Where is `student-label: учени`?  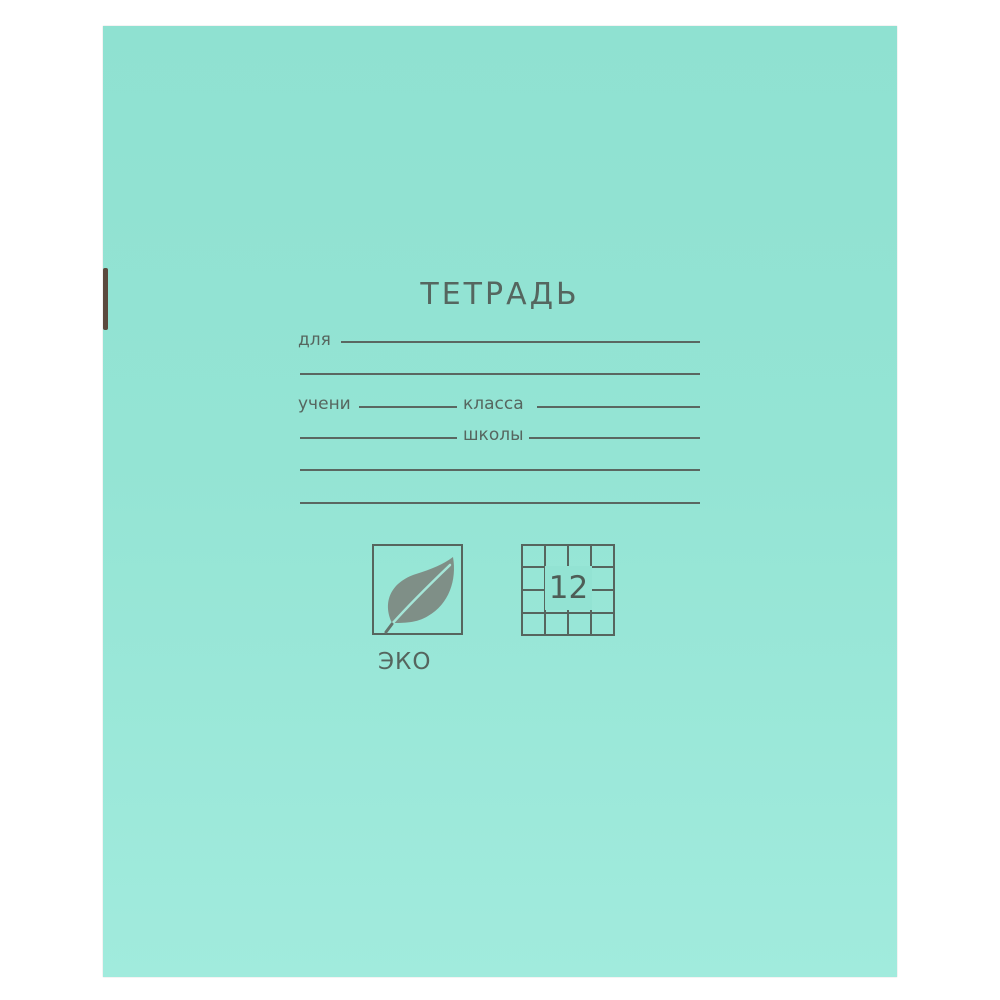
student-label: учени is located at coordinates (324, 404).